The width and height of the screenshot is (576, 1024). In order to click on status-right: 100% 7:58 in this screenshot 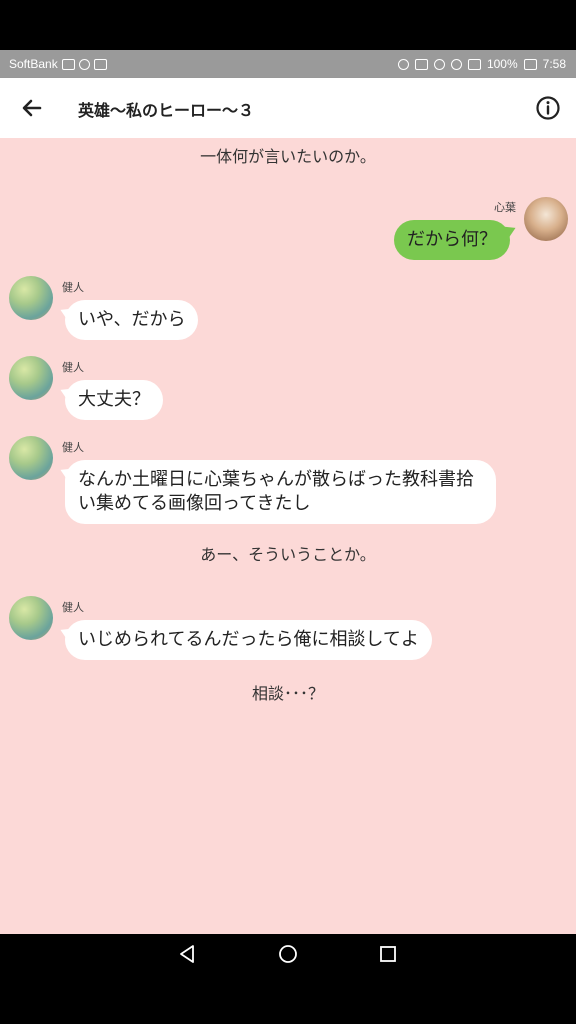, I will do `click(481, 64)`.